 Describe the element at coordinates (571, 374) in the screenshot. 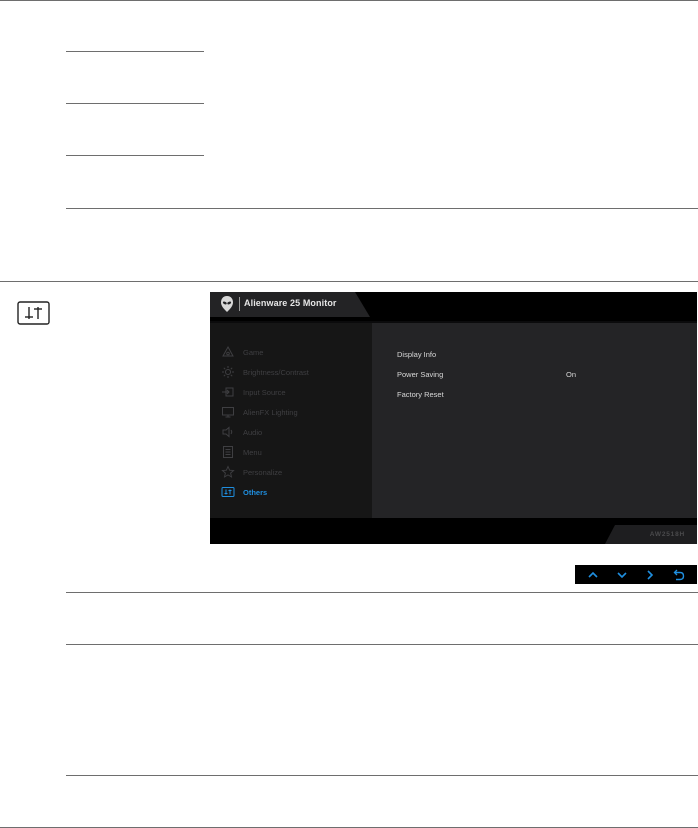

I see `power-saving-value: On` at that location.